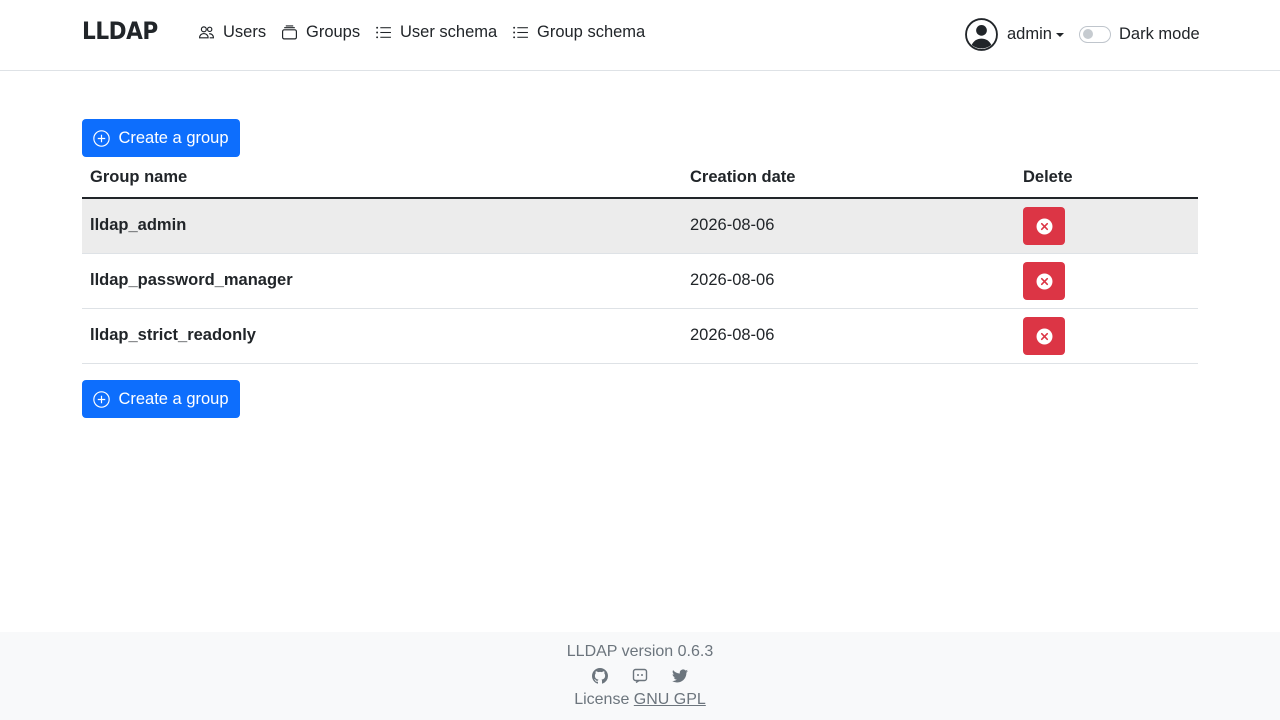 This screenshot has height=720, width=1280. I want to click on nav-groups-label: Groups, so click(333, 31).